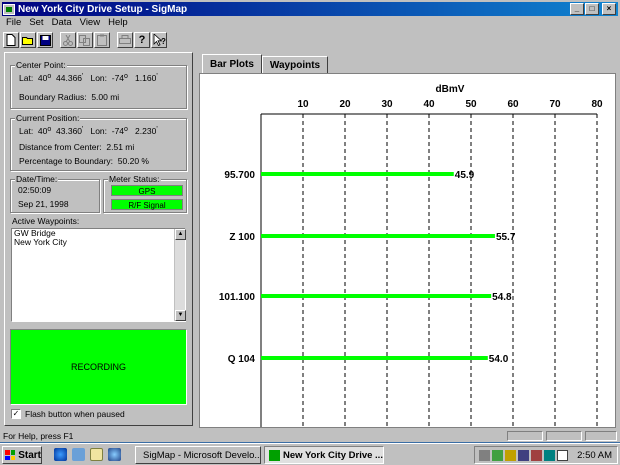 Image resolution: width=620 pixels, height=465 pixels. Describe the element at coordinates (310, 436) in the screenshot. I see `status-bar: For Help, press F1` at that location.